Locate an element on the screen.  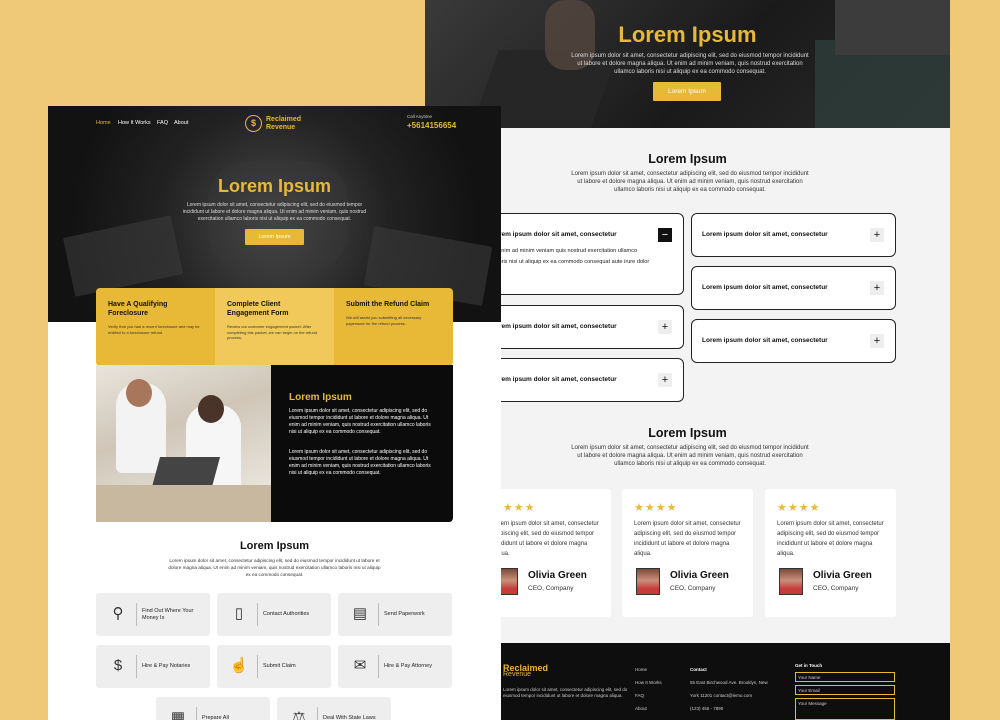
claim-hand-icon: ☝ is located at coordinates (239, 665).